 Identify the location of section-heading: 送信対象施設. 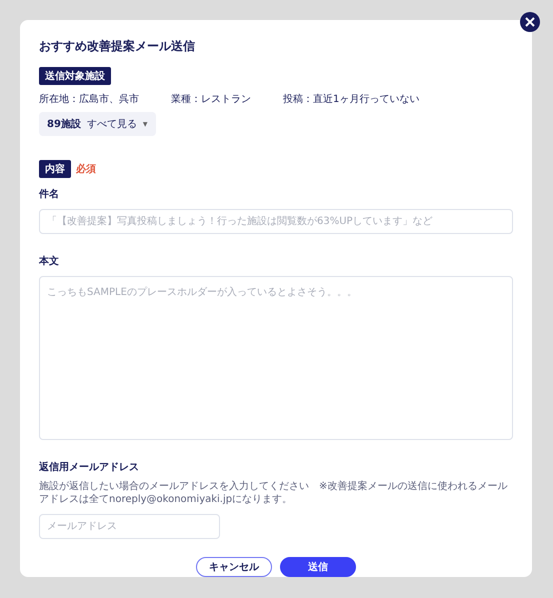
(75, 76).